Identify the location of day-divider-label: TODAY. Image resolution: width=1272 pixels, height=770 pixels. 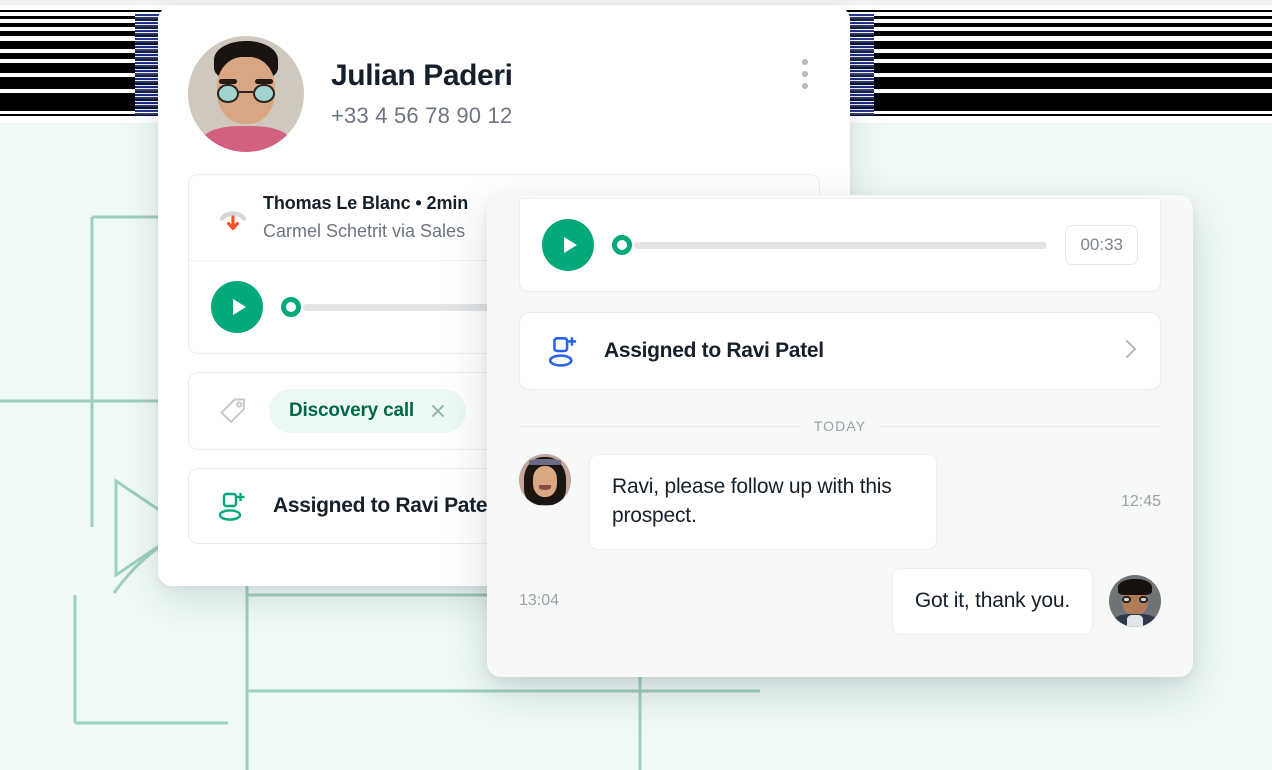
(840, 426).